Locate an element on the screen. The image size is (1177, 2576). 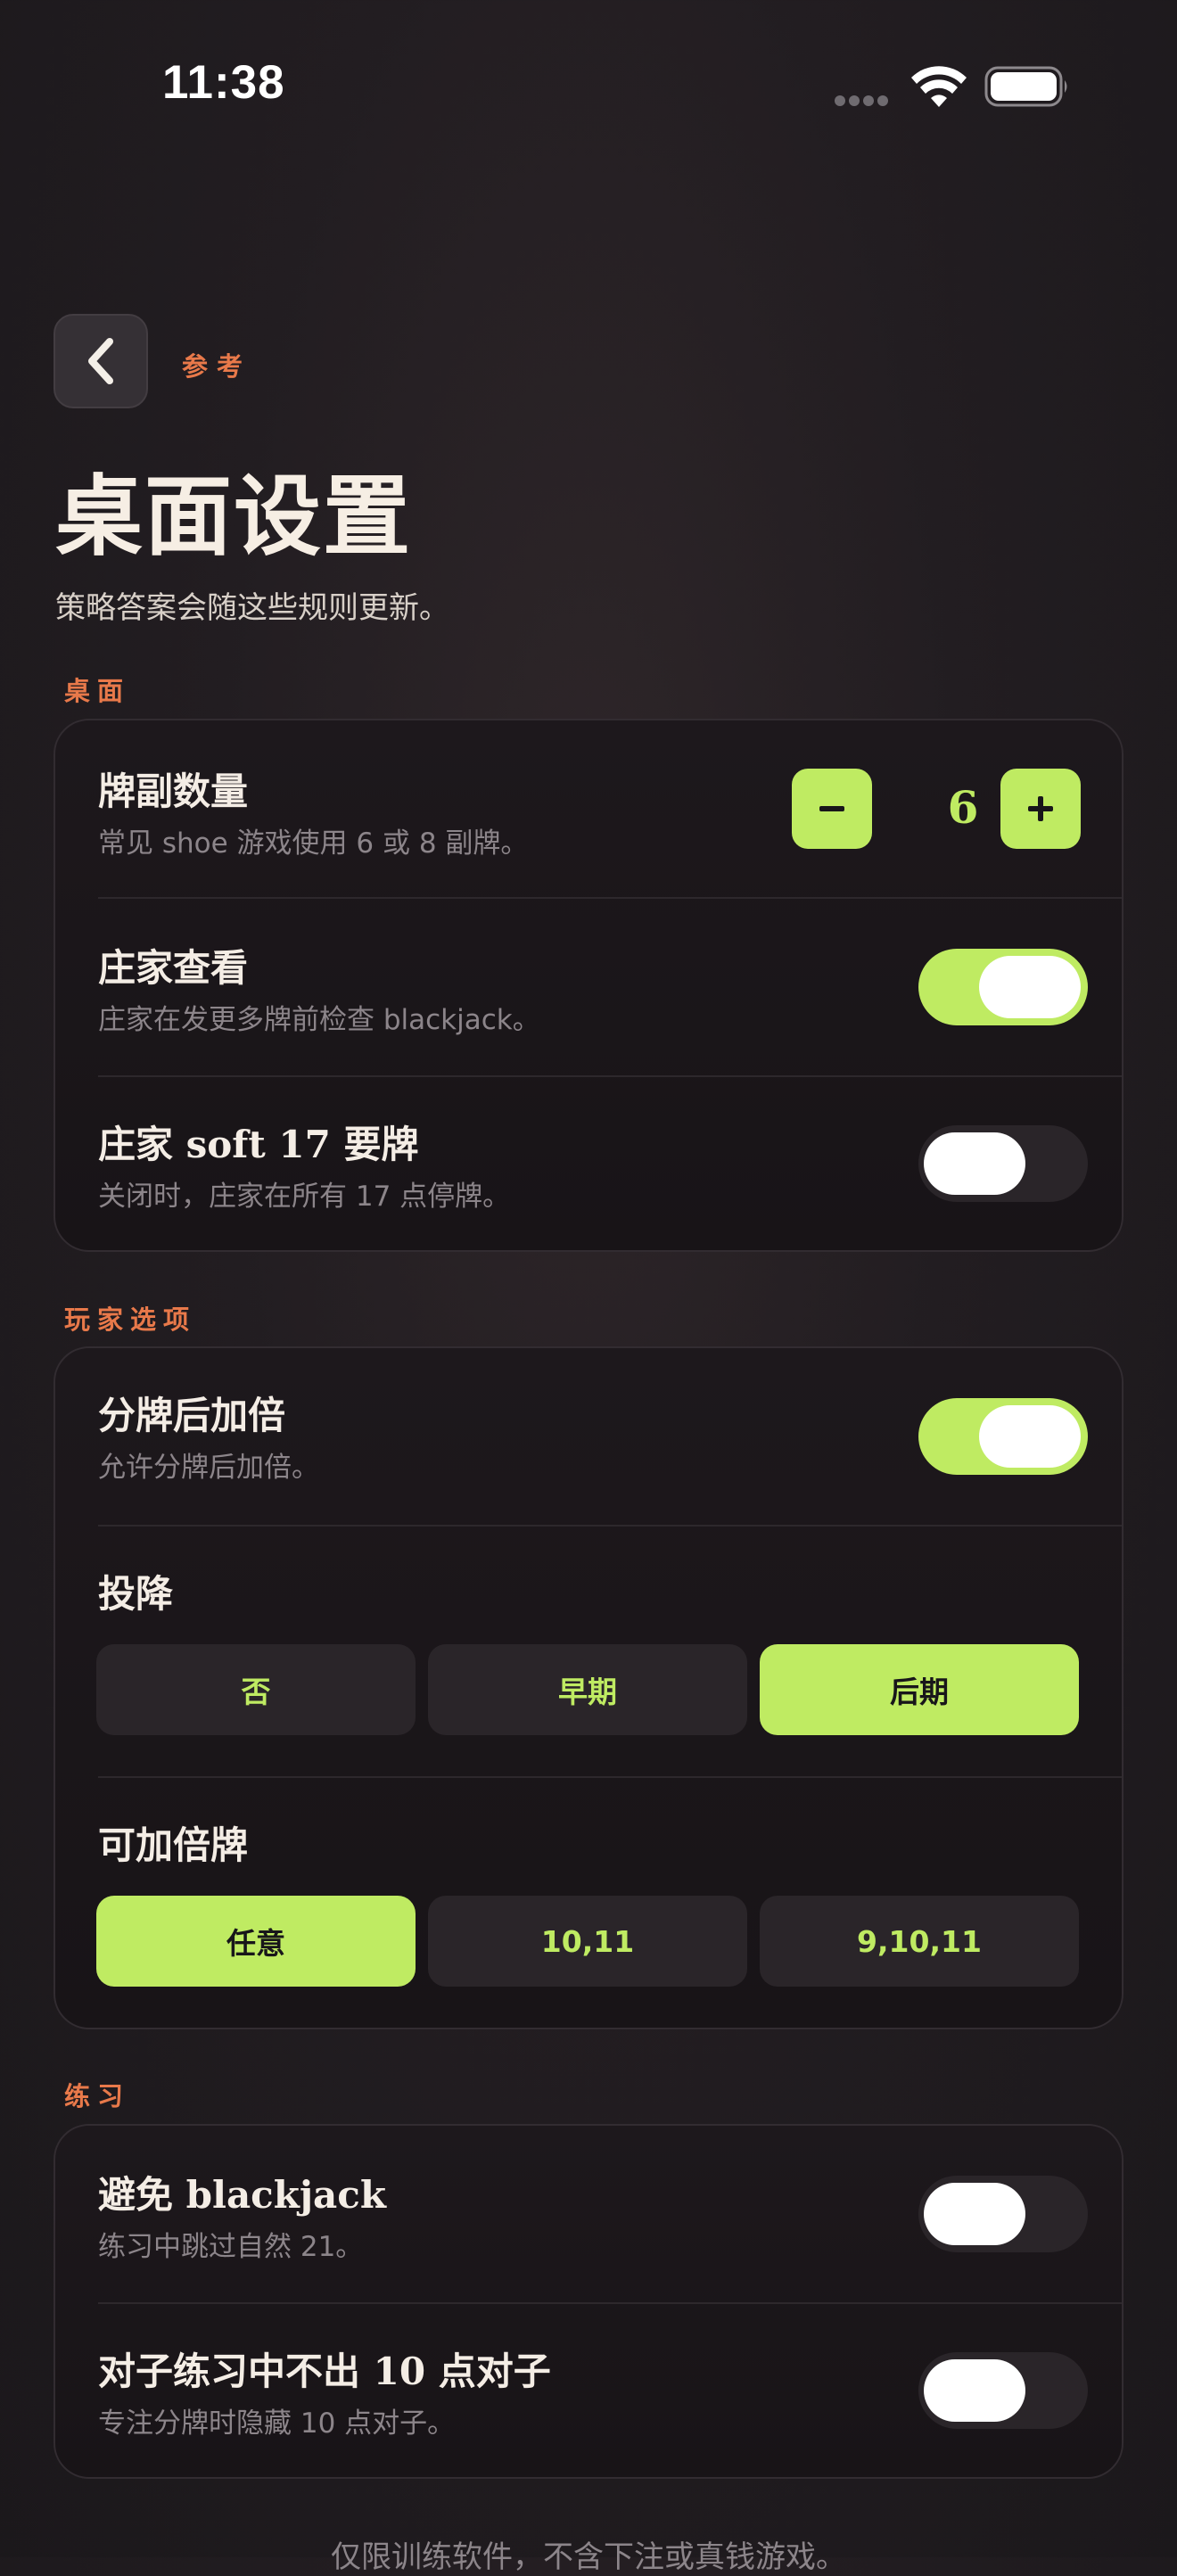
dealer-soft17-title: 庄家 soft 17 要牌 is located at coordinates (258, 1144).